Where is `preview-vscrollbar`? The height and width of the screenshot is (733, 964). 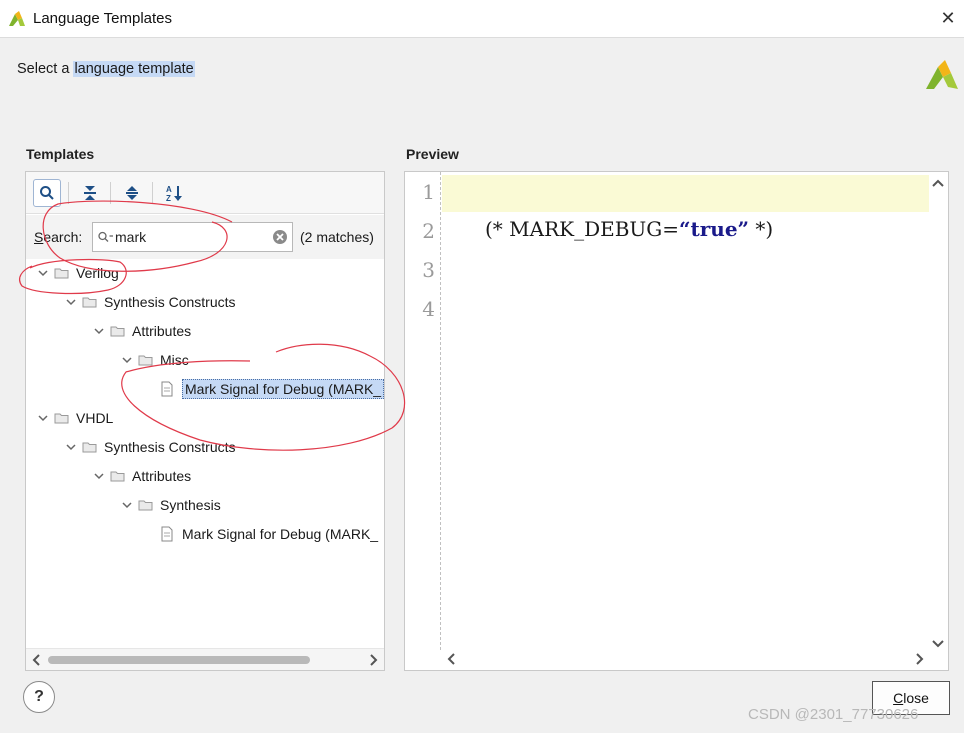
preview-vscrollbar is located at coordinates (938, 411).